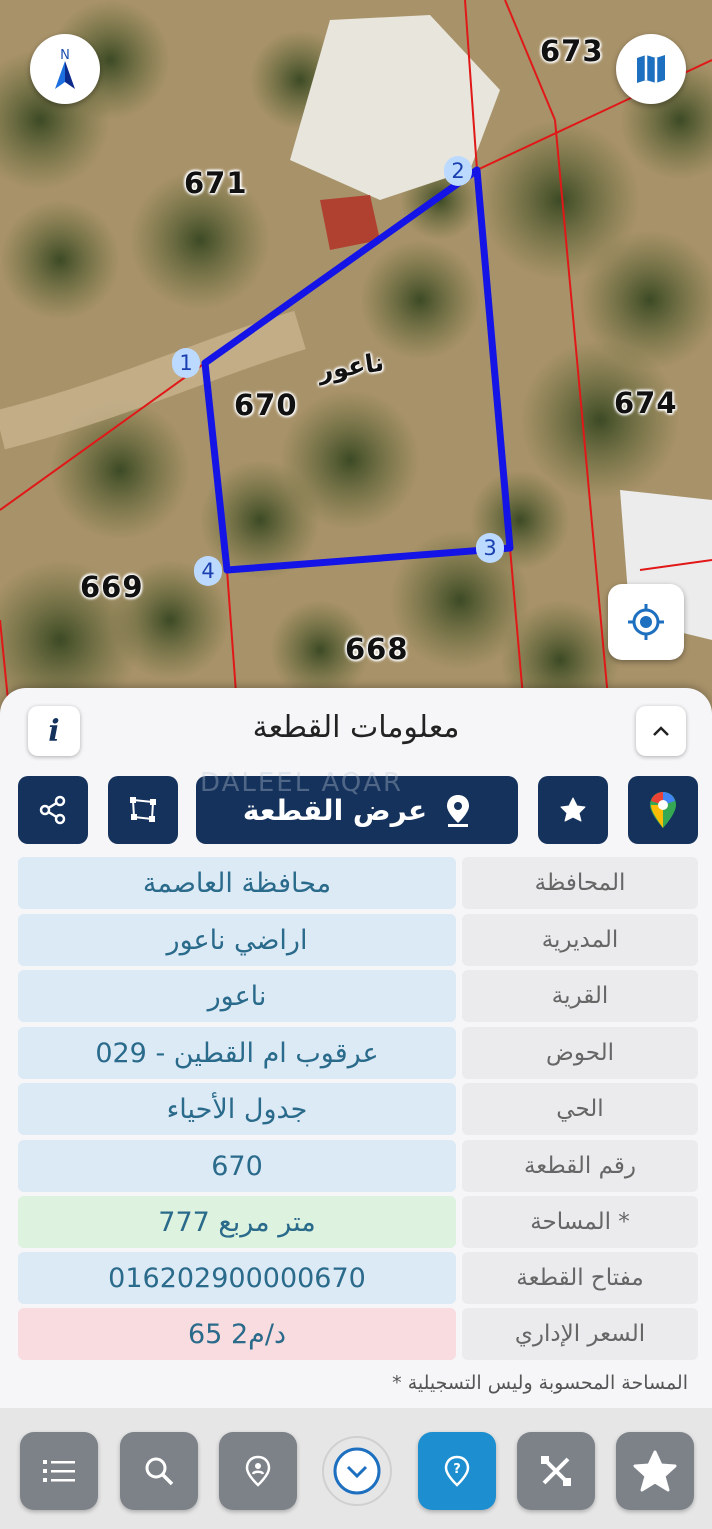 Image resolution: width=712 pixels, height=1529 pixels. What do you see at coordinates (580, 1222) in the screenshot?
I see `area-label: المساحة *` at bounding box center [580, 1222].